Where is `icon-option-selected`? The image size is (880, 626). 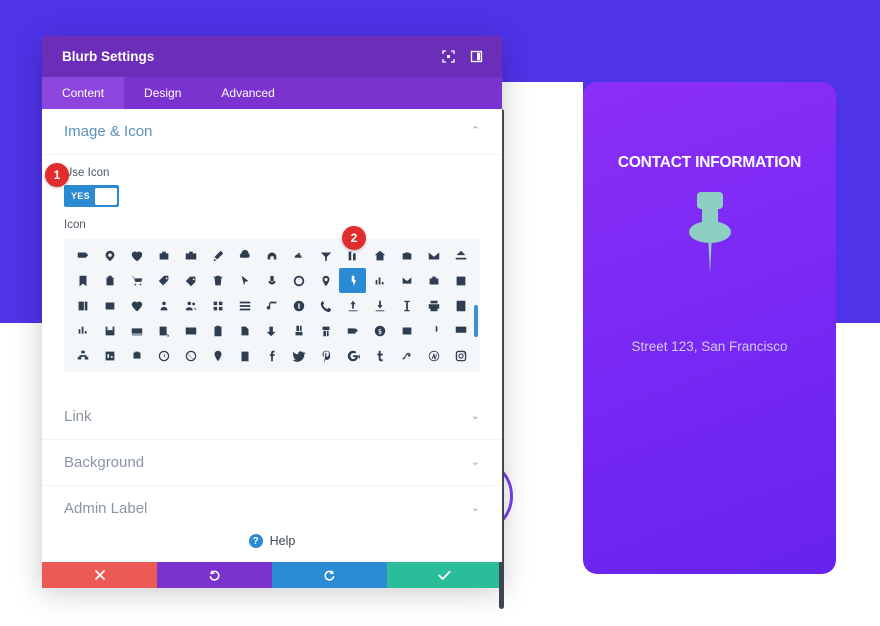 icon-option-selected is located at coordinates (353, 280).